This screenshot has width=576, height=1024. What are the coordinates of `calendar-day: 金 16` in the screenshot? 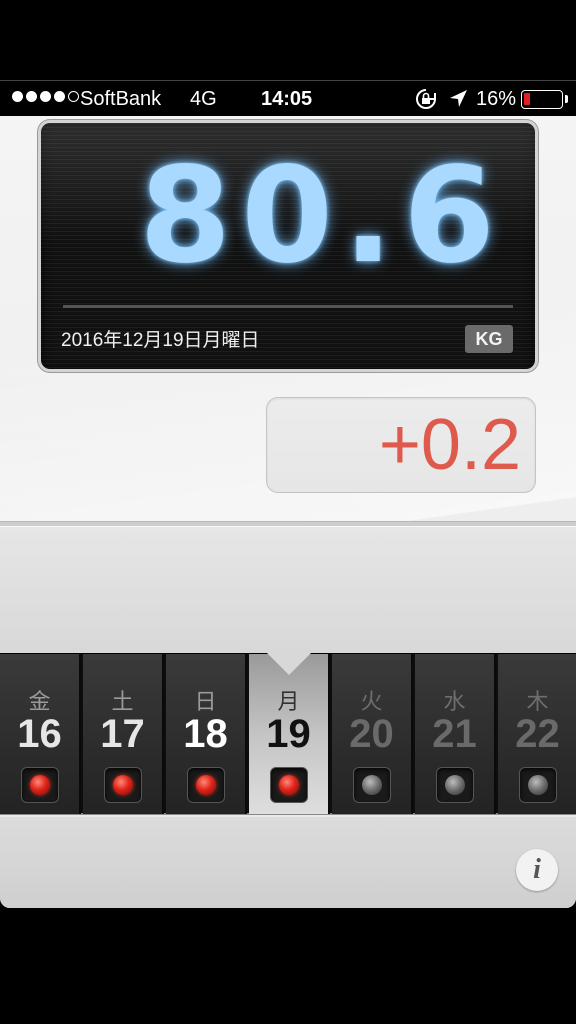 It's located at (40, 734).